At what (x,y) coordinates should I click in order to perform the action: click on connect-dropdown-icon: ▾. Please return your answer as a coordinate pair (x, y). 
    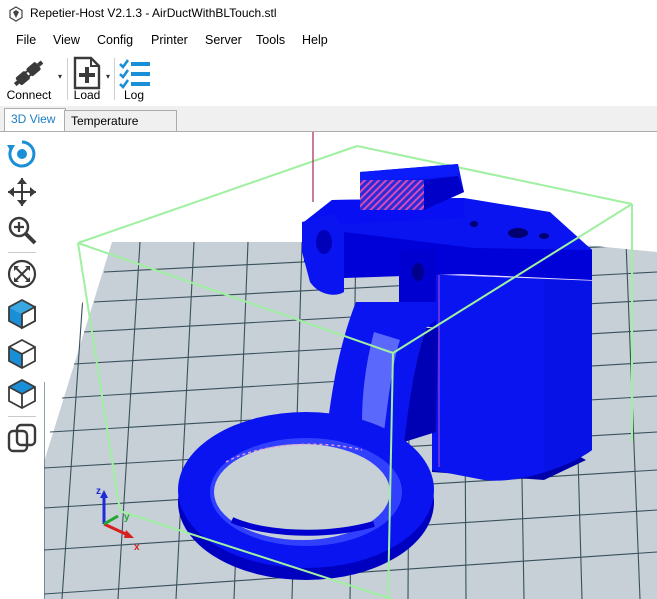
    Looking at the image, I should click on (62, 78).